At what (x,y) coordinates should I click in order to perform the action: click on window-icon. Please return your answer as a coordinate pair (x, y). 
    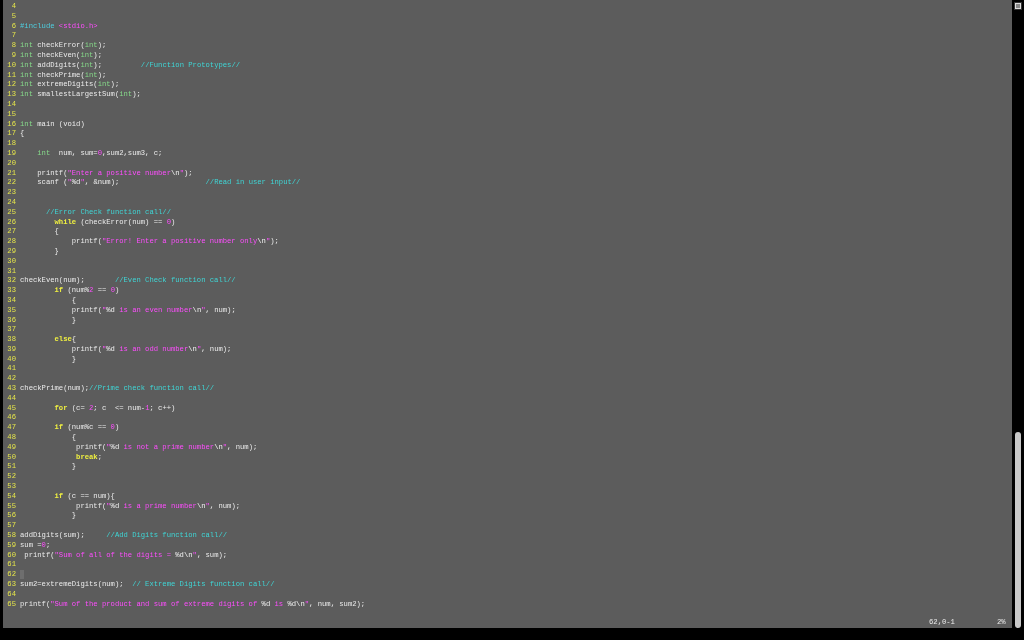
    Looking at the image, I should click on (1018, 6).